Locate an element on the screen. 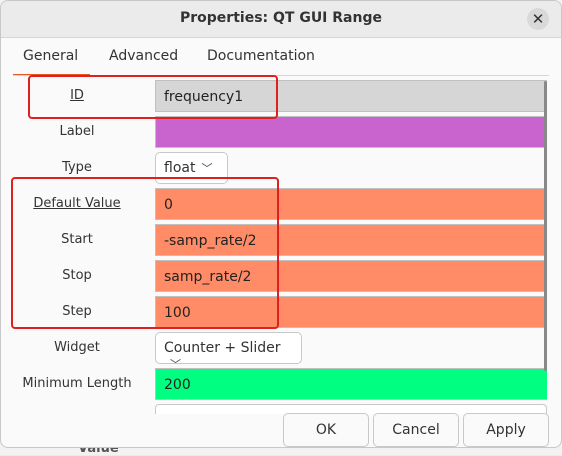  apply-button: Apply is located at coordinates (506, 430).